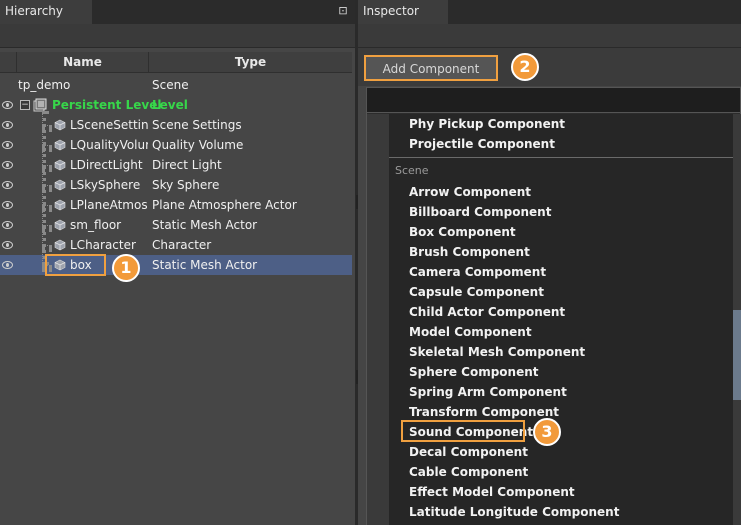 The height and width of the screenshot is (525, 741). What do you see at coordinates (126, 268) in the screenshot?
I see `badge-1: 1` at bounding box center [126, 268].